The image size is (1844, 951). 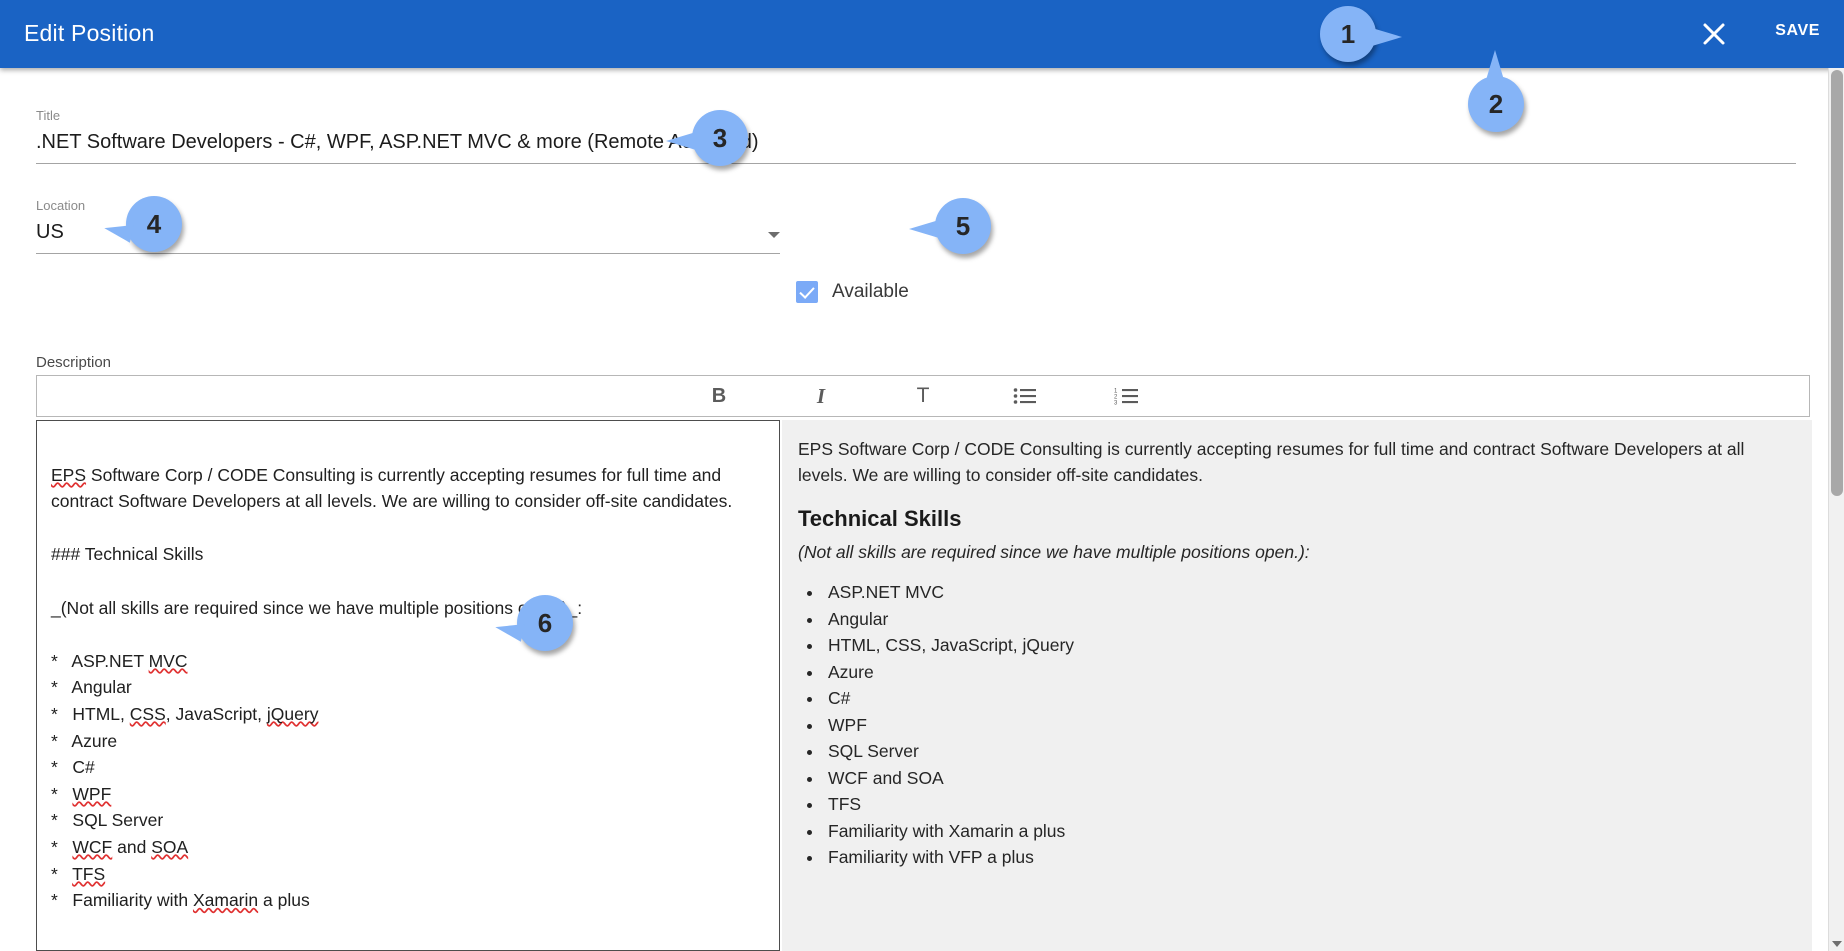 What do you see at coordinates (74, 362) in the screenshot?
I see `description-label: Description` at bounding box center [74, 362].